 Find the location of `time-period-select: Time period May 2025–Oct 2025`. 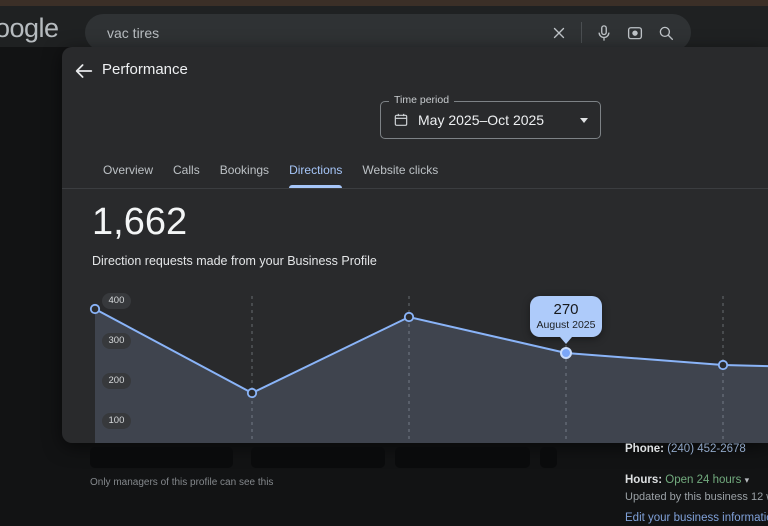

time-period-select: Time period May 2025–Oct 2025 is located at coordinates (490, 116).